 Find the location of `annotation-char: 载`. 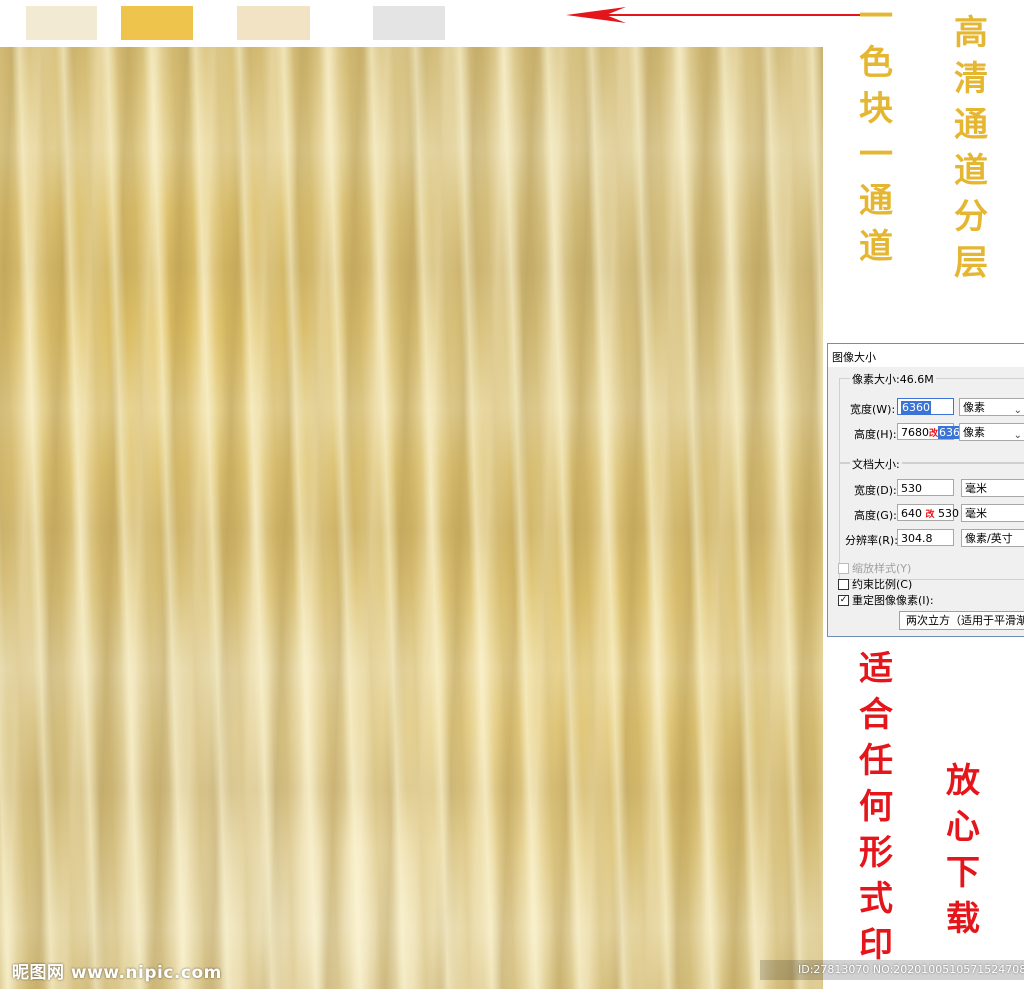

annotation-char: 载 is located at coordinates (963, 919).